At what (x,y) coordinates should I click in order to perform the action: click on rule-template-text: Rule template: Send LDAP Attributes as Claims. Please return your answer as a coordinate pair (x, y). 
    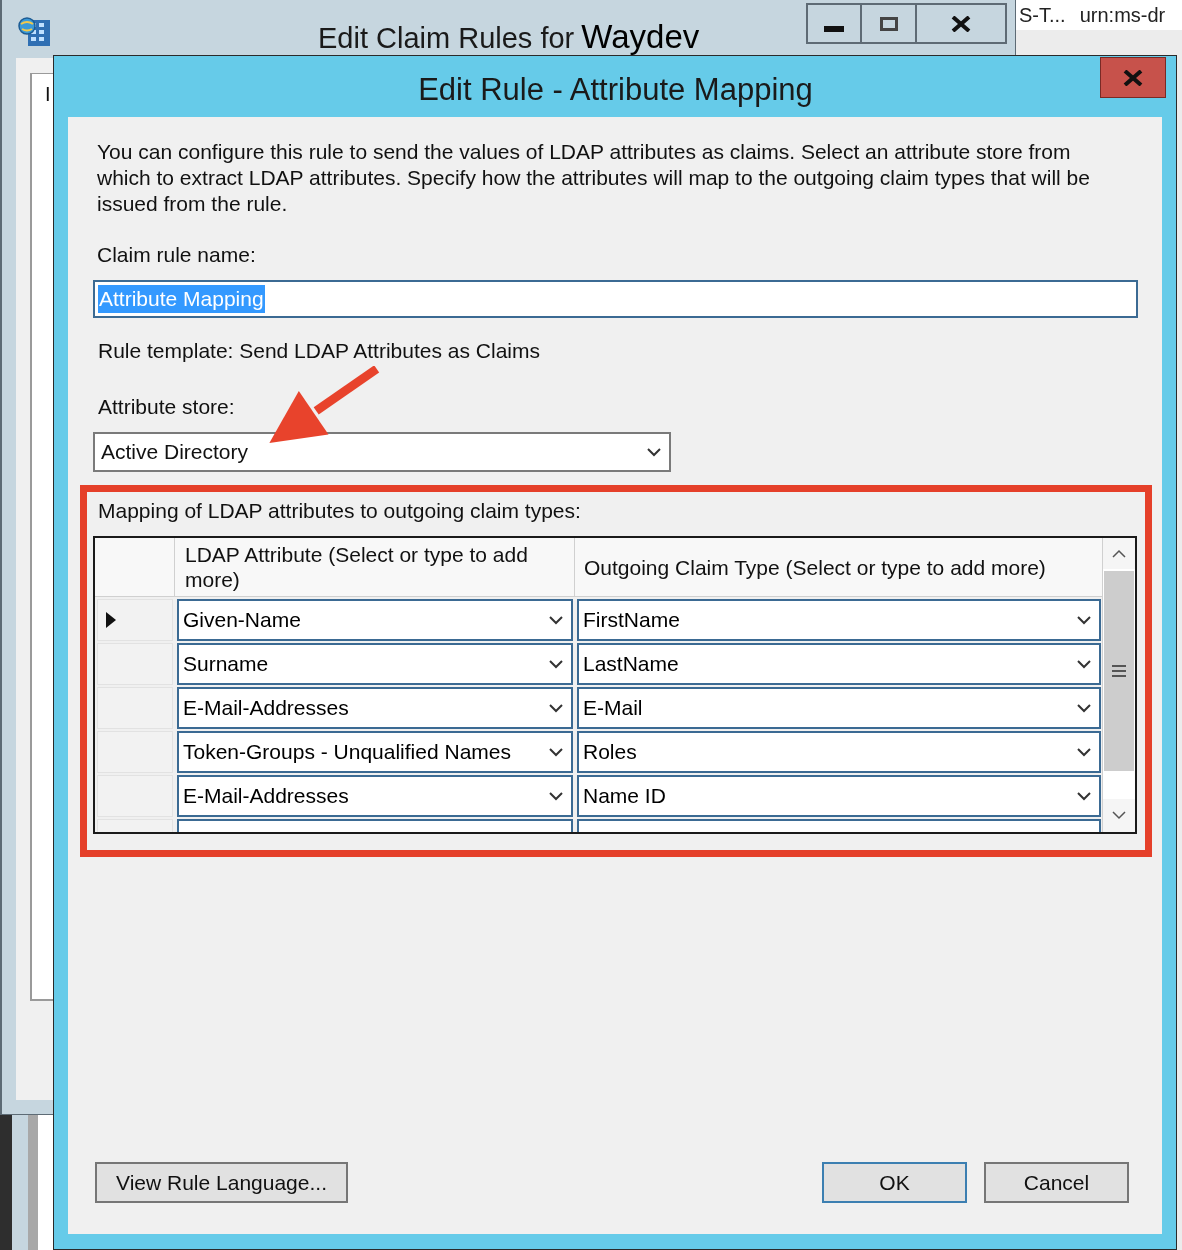
    Looking at the image, I should click on (319, 351).